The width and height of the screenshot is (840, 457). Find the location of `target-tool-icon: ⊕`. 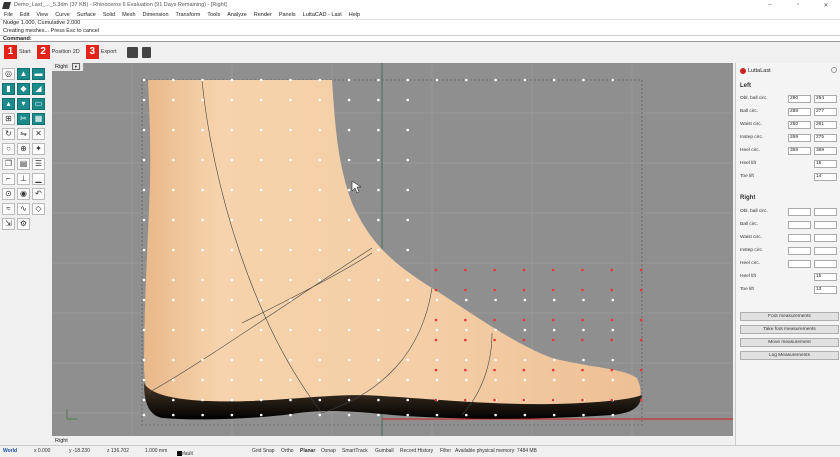

target-tool-icon: ⊕ is located at coordinates (23, 149).